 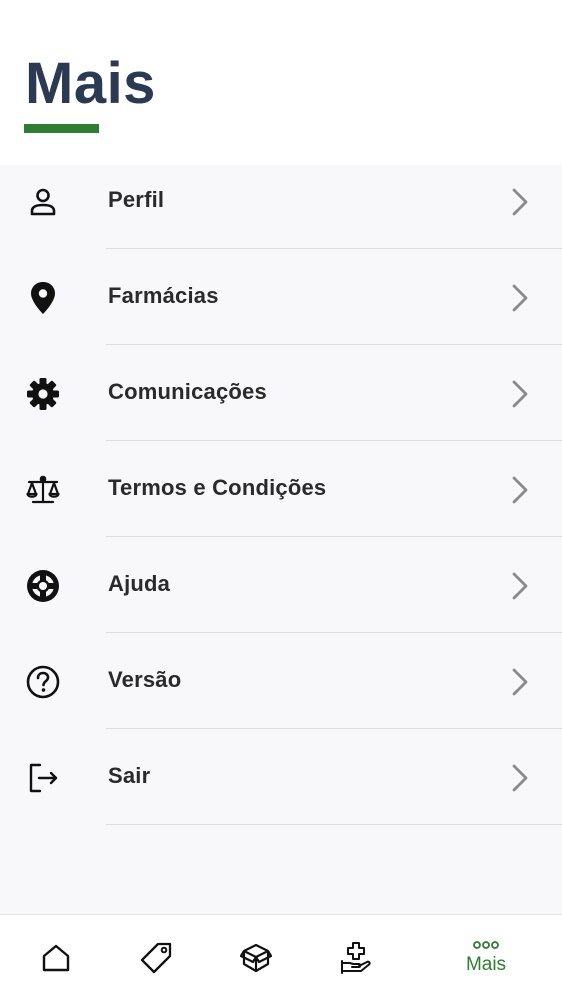 I want to click on bottom-tab-bar: Mais, so click(x=281, y=957).